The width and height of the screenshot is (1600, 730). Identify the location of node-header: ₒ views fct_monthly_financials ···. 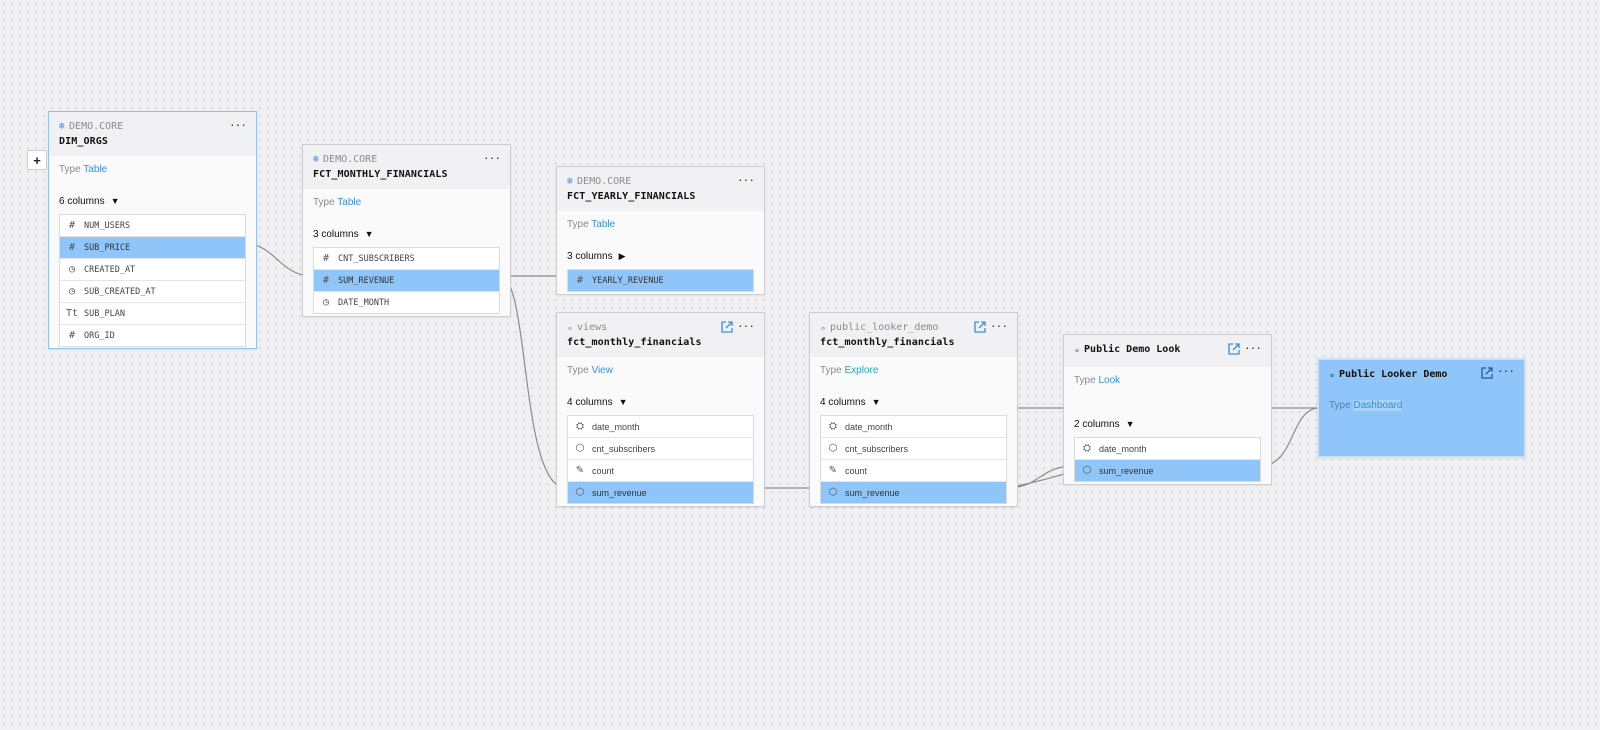
(660, 335).